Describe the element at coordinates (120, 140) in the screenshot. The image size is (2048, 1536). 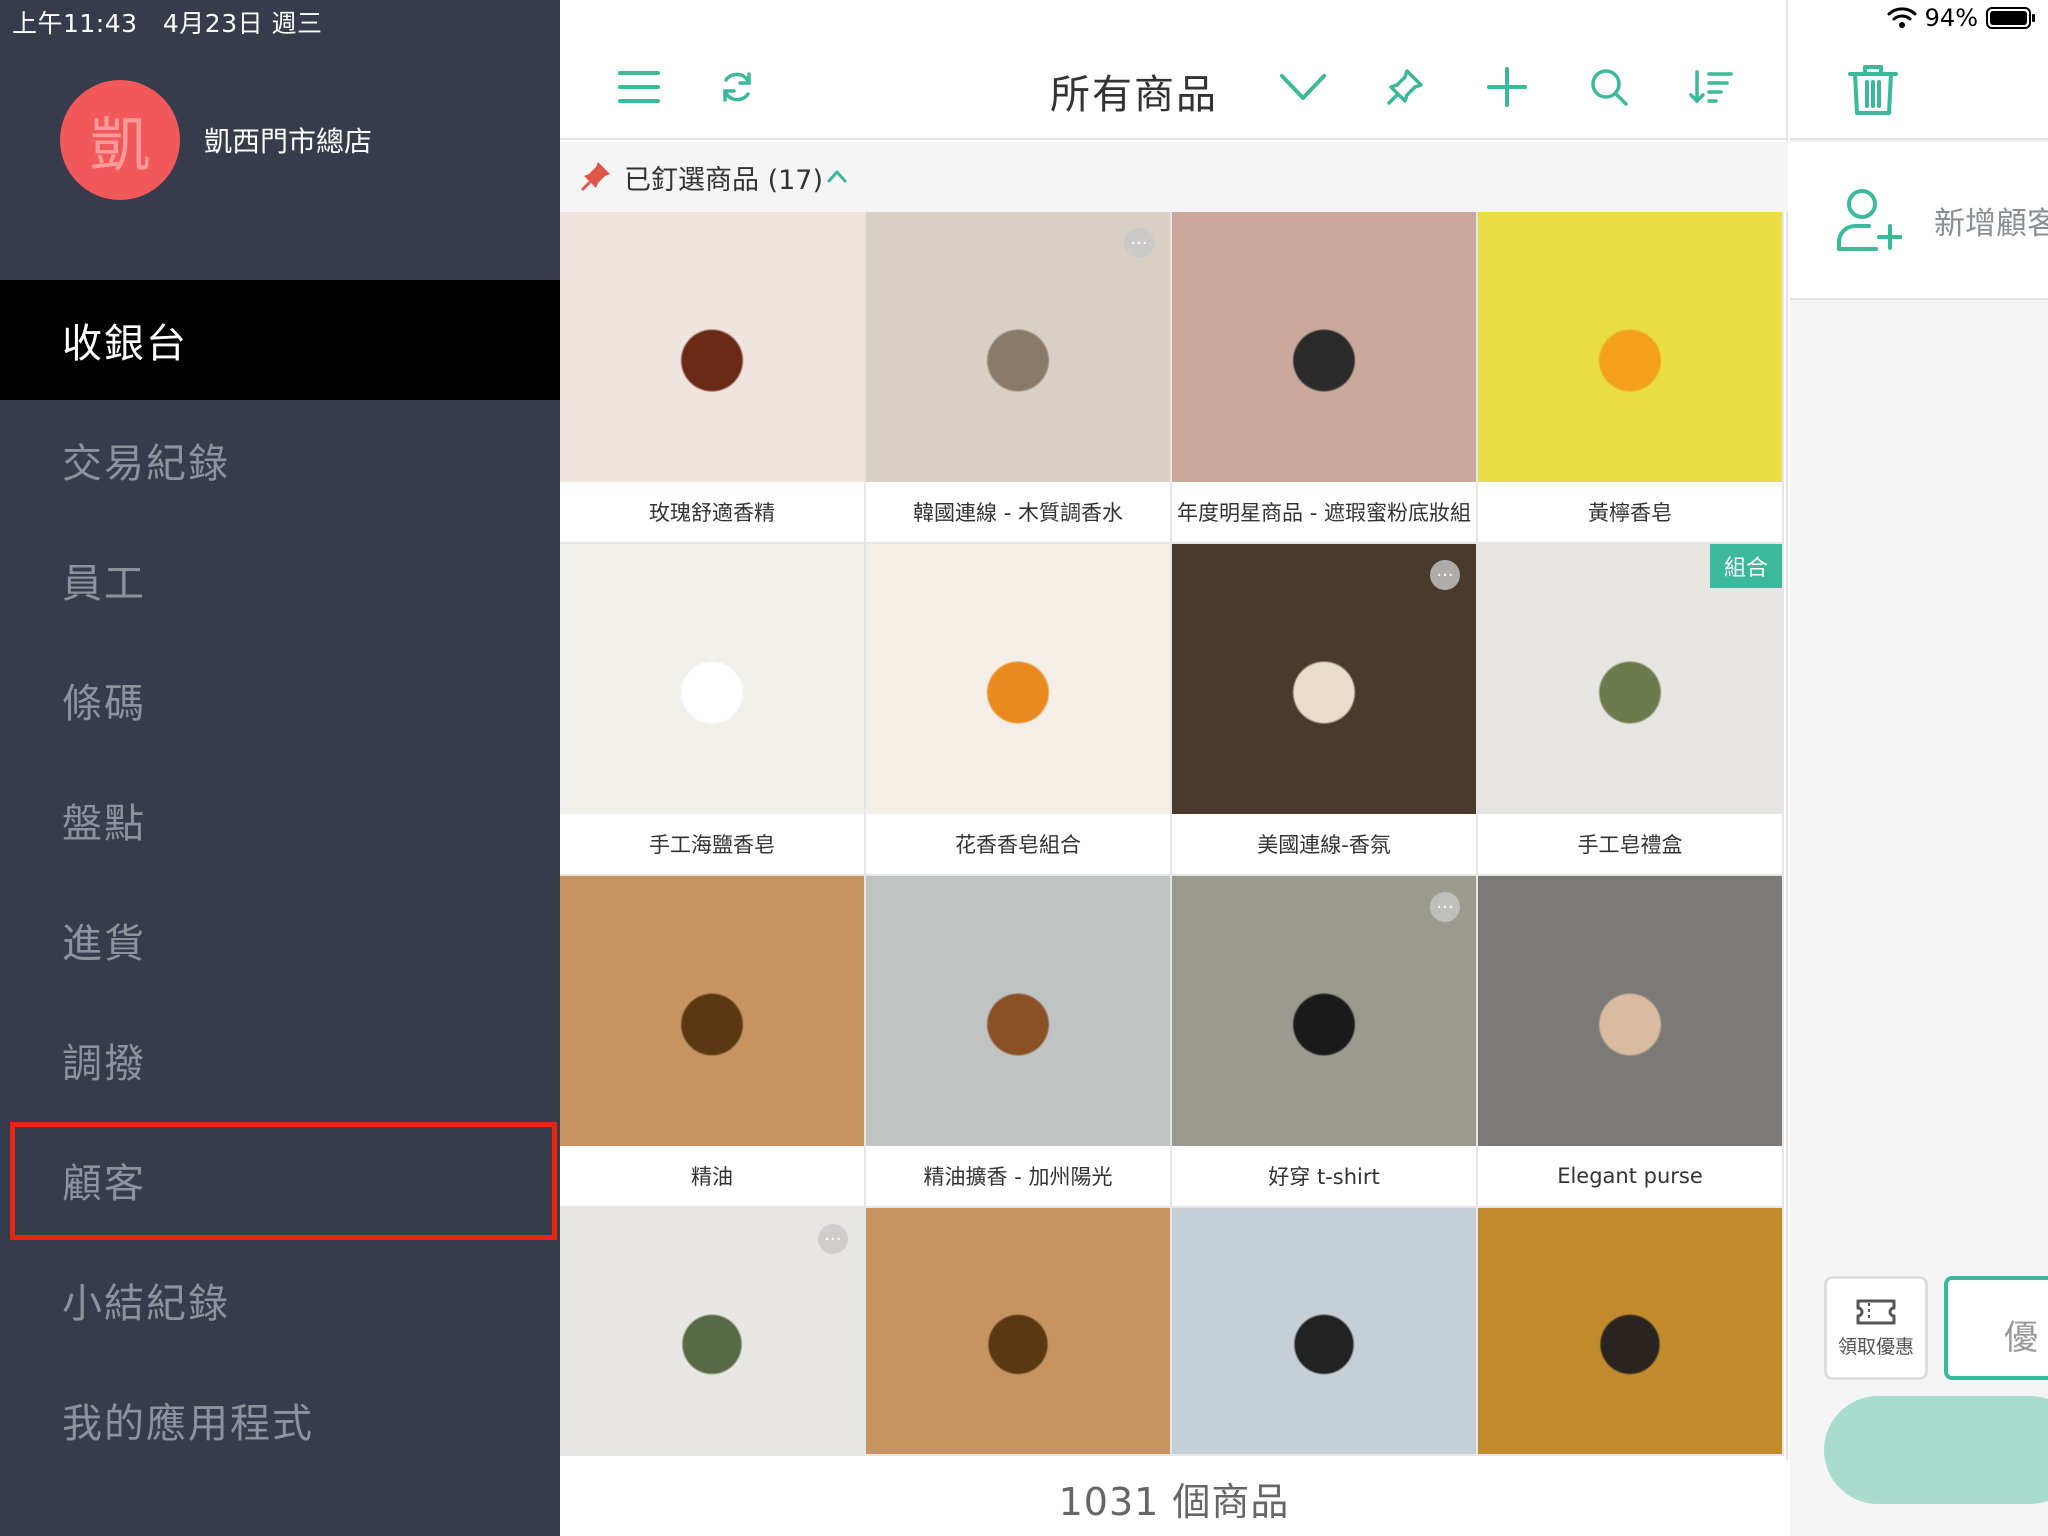
I see `store-avatar: 凱` at that location.